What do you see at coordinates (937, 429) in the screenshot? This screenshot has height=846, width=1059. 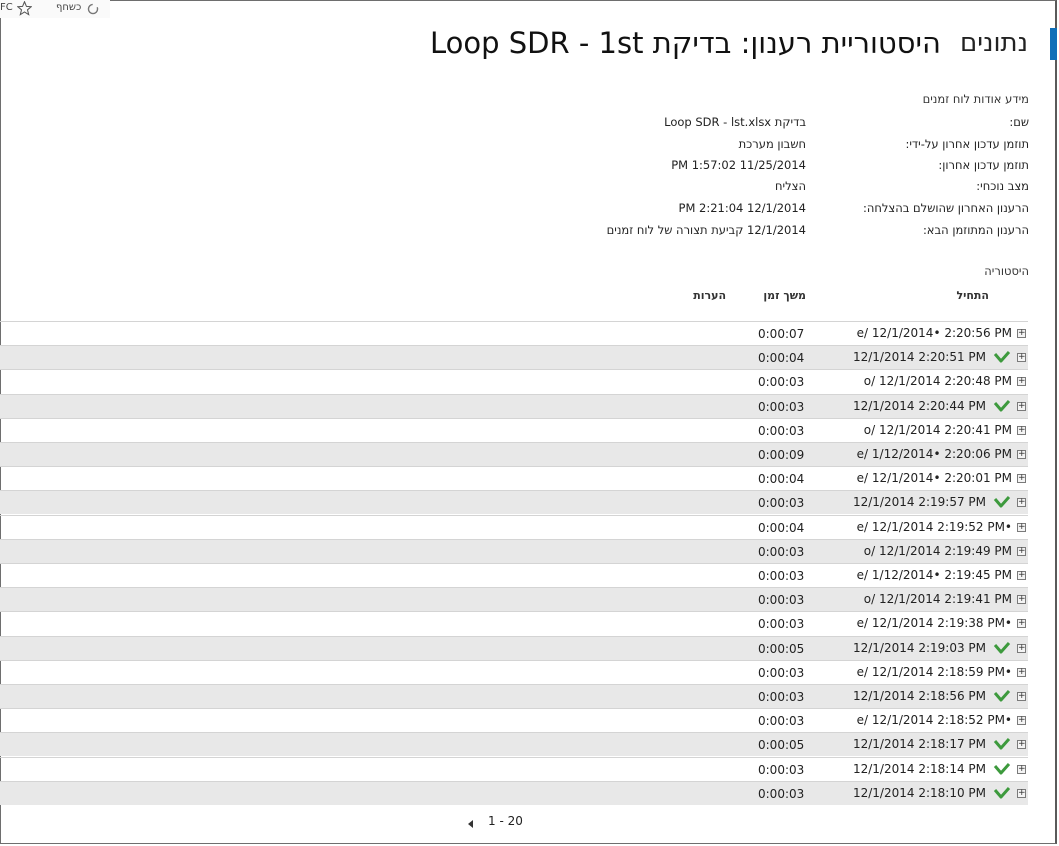 I see `row-started: o/ 12/1/2014 2:20:41 PM` at bounding box center [937, 429].